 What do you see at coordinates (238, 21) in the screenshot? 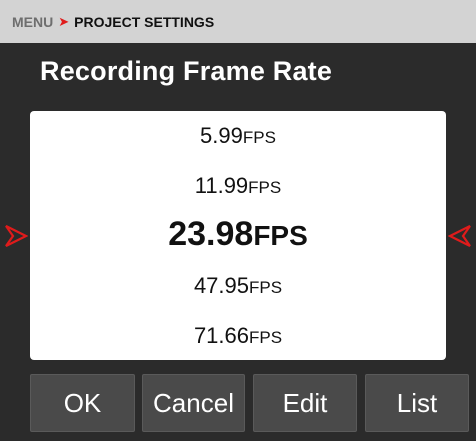
I see `breadcrumb: MENU ➤ PROJECT SETTINGS` at bounding box center [238, 21].